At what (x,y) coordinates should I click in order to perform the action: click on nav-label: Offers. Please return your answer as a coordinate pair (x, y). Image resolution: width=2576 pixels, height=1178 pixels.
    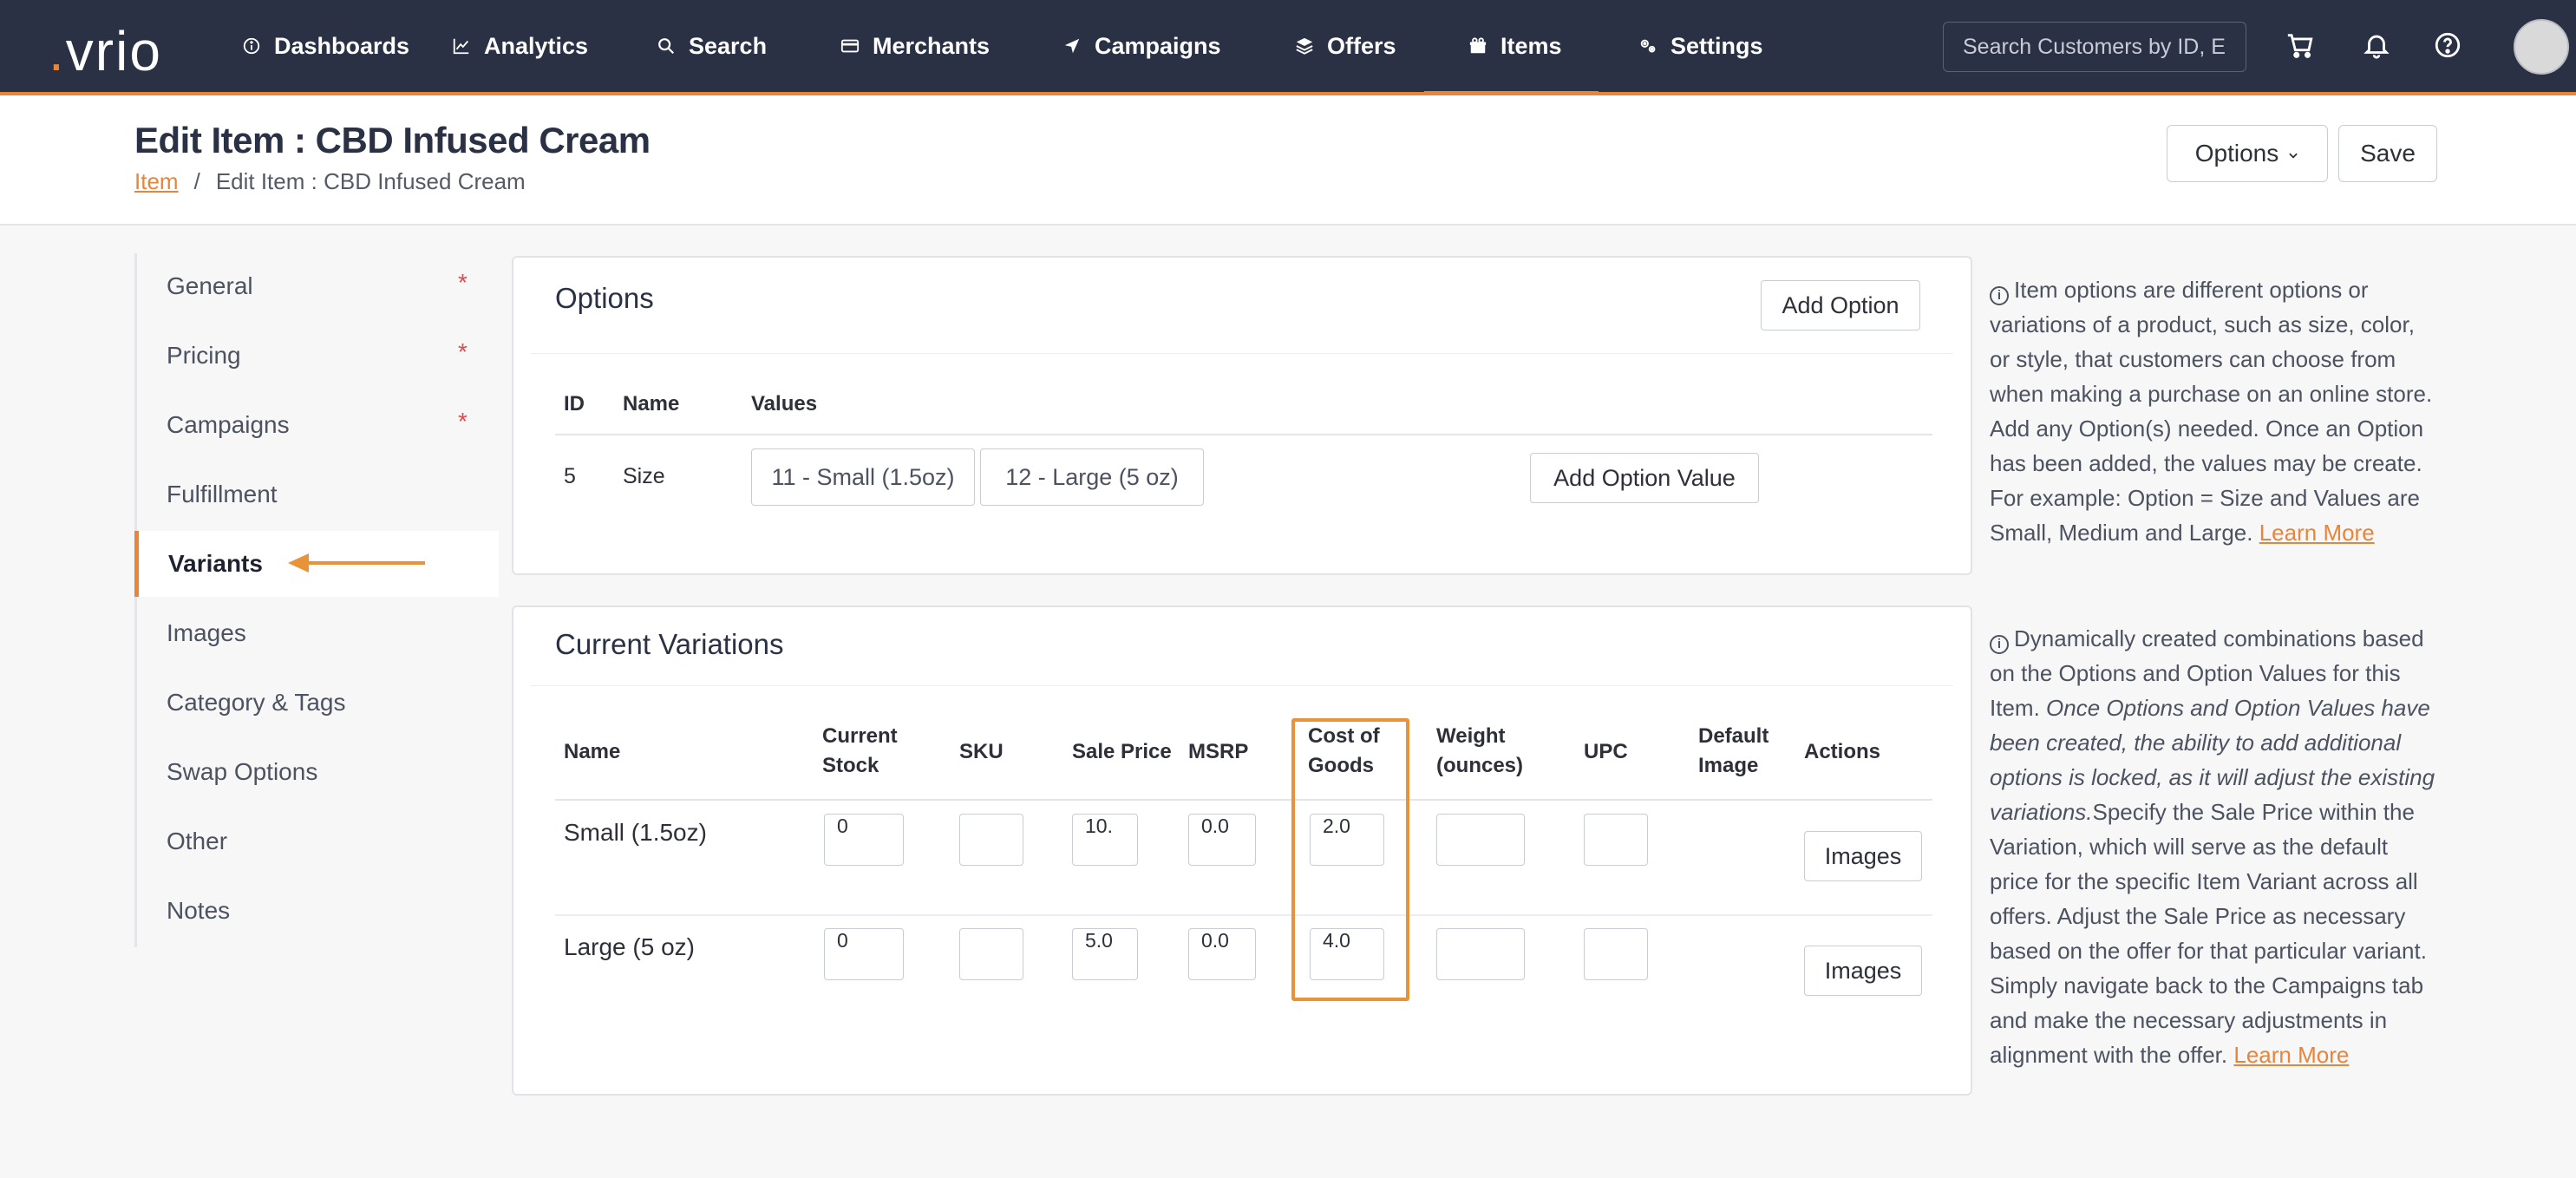
    Looking at the image, I should click on (1361, 46).